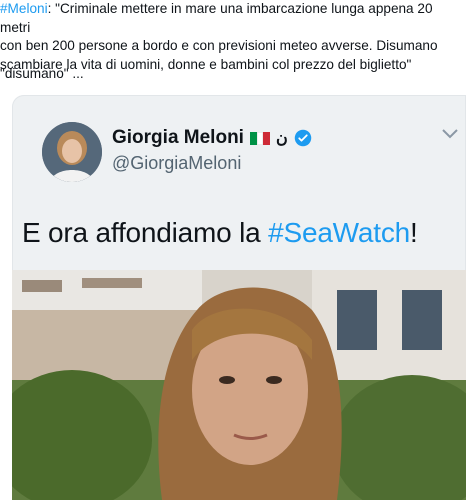 Image resolution: width=466 pixels, height=500 pixels. I want to click on italy-flag-icon, so click(259, 138).